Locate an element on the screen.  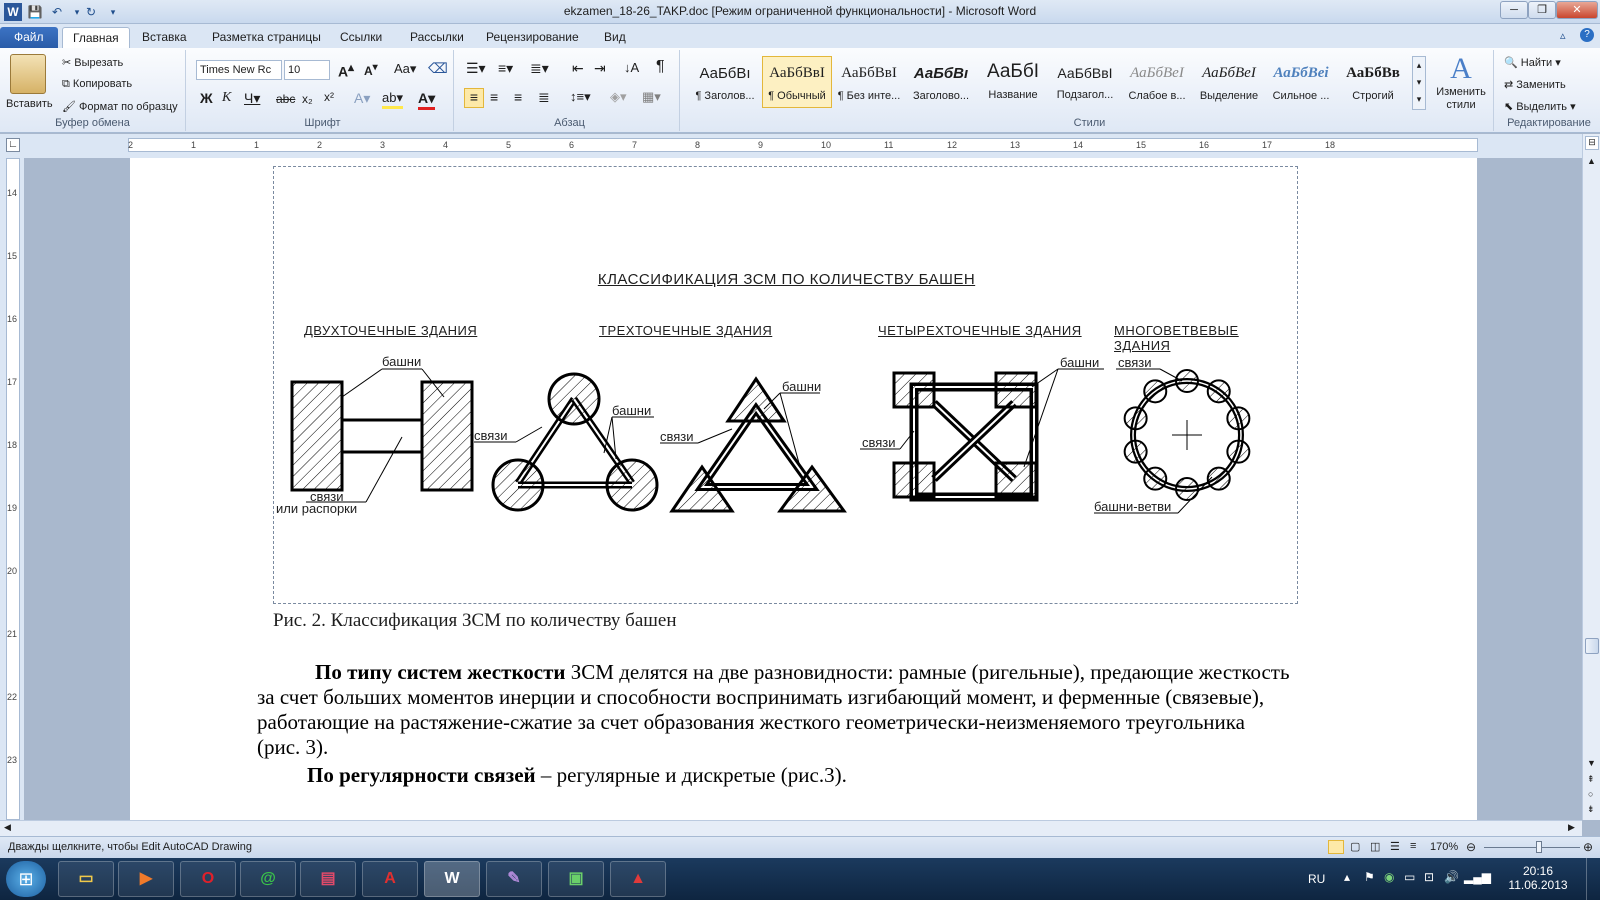
scroll-left-icon: ◀ is located at coordinates (7, 827).